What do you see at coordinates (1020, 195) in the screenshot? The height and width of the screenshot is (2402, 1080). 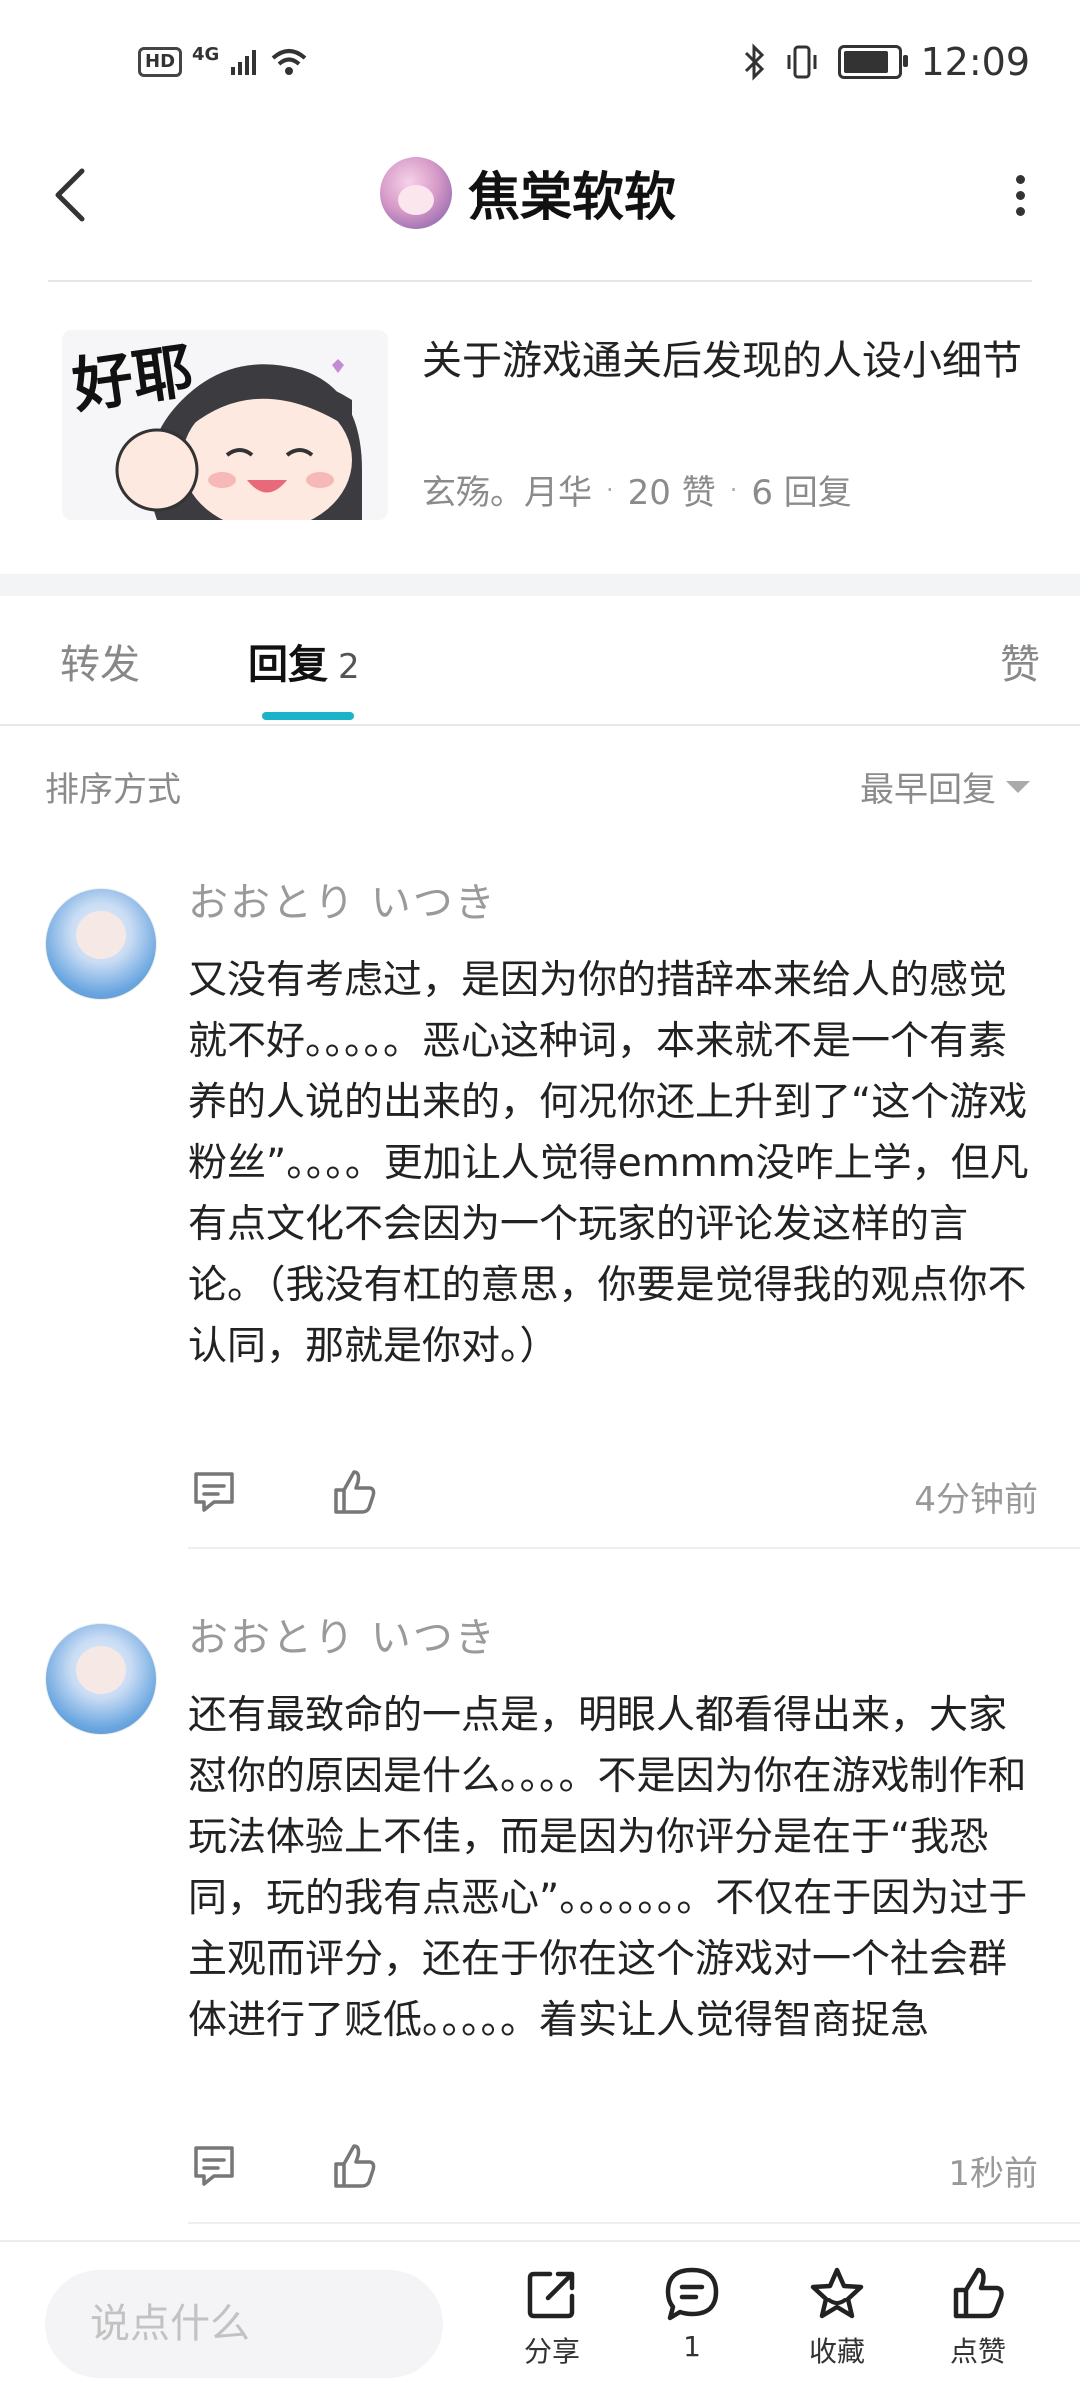 I see `more-options-icon` at bounding box center [1020, 195].